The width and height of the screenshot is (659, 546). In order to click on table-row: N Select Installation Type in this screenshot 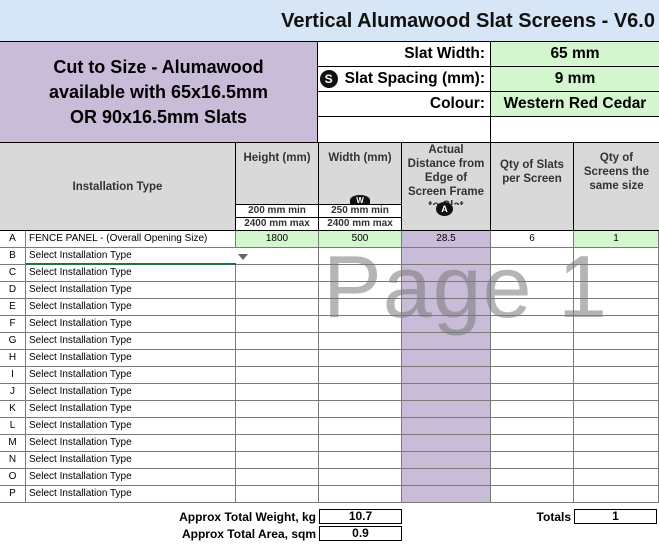, I will do `click(329, 460)`.